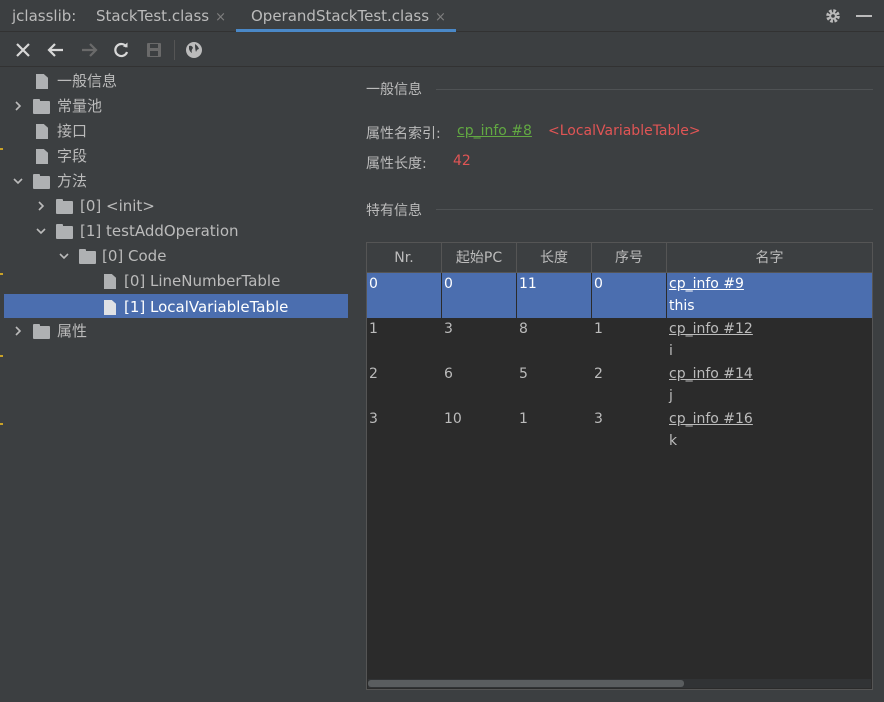  Describe the element at coordinates (864, 16) in the screenshot. I see `minimize-icon` at that location.